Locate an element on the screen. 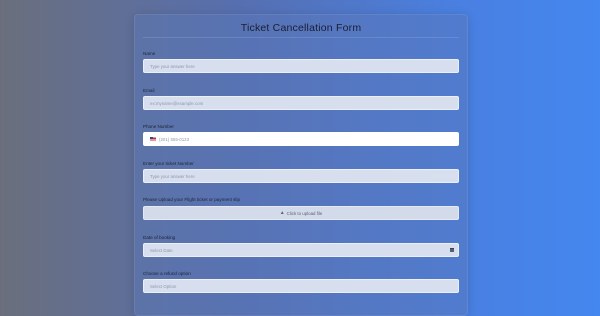  email-placeholder: ex:myname@example.com is located at coordinates (177, 103).